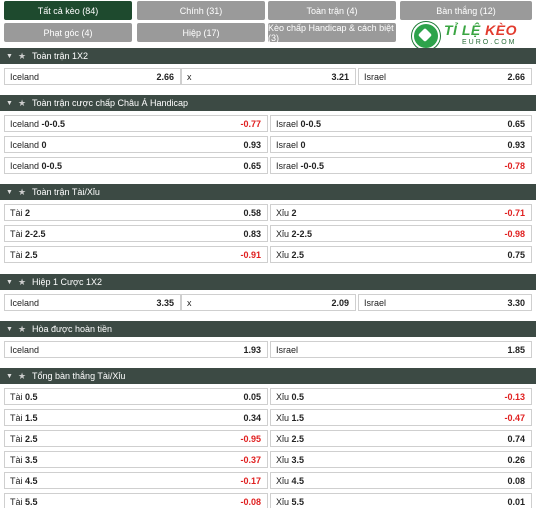  What do you see at coordinates (268, 192) in the screenshot?
I see `section-header: ▼ ★ Toàn trận Tài/Xỉu` at bounding box center [268, 192].